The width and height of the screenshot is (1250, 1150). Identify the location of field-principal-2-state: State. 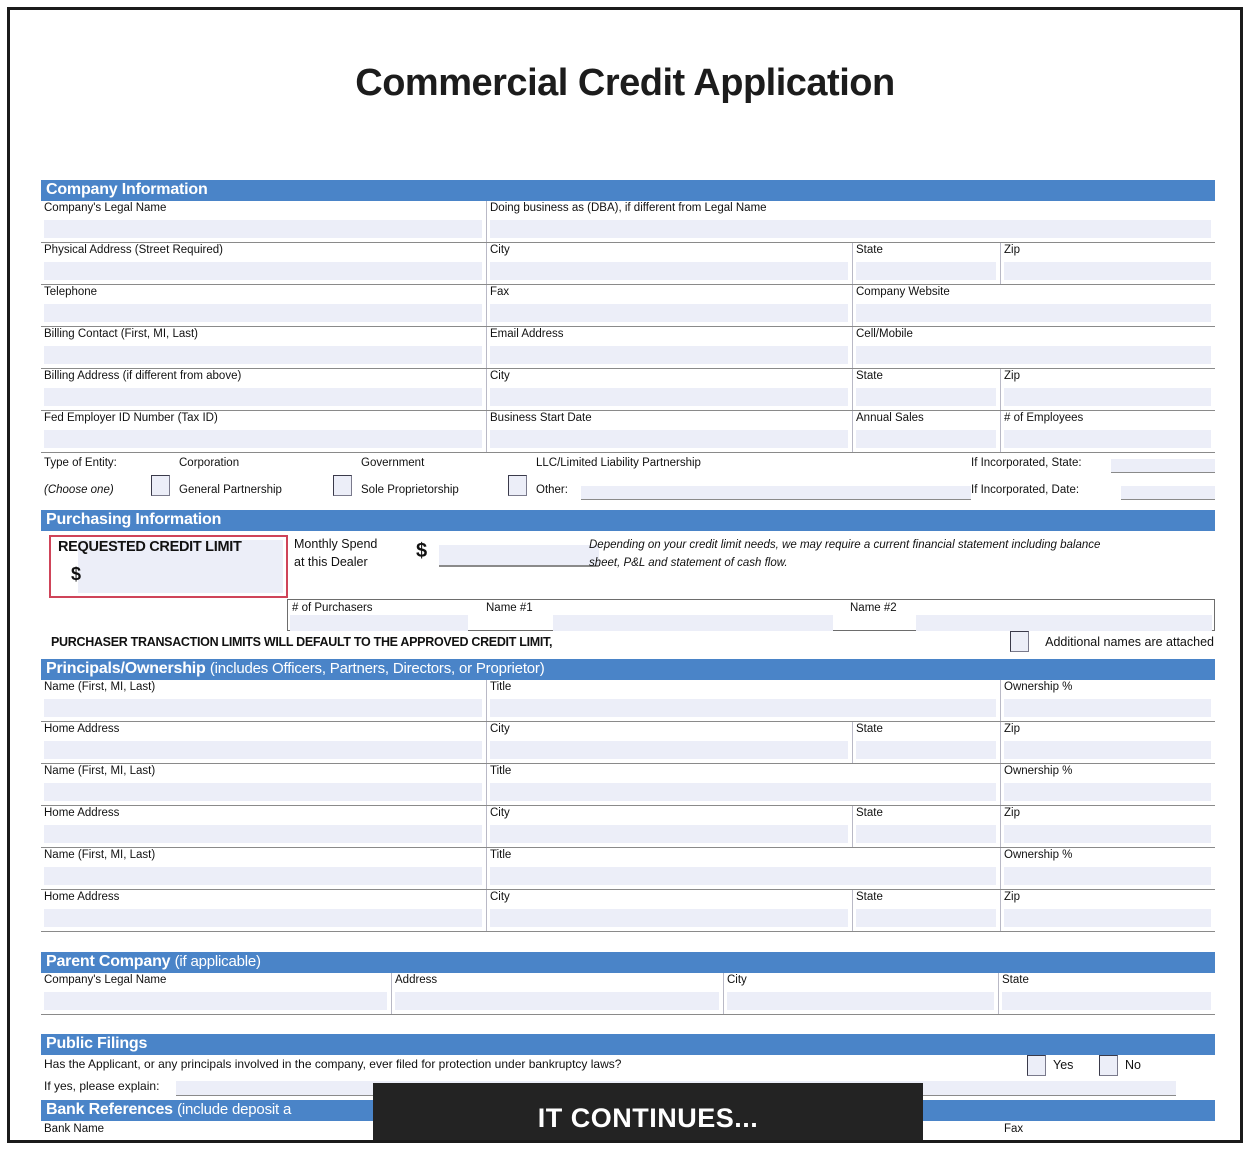
(926, 826).